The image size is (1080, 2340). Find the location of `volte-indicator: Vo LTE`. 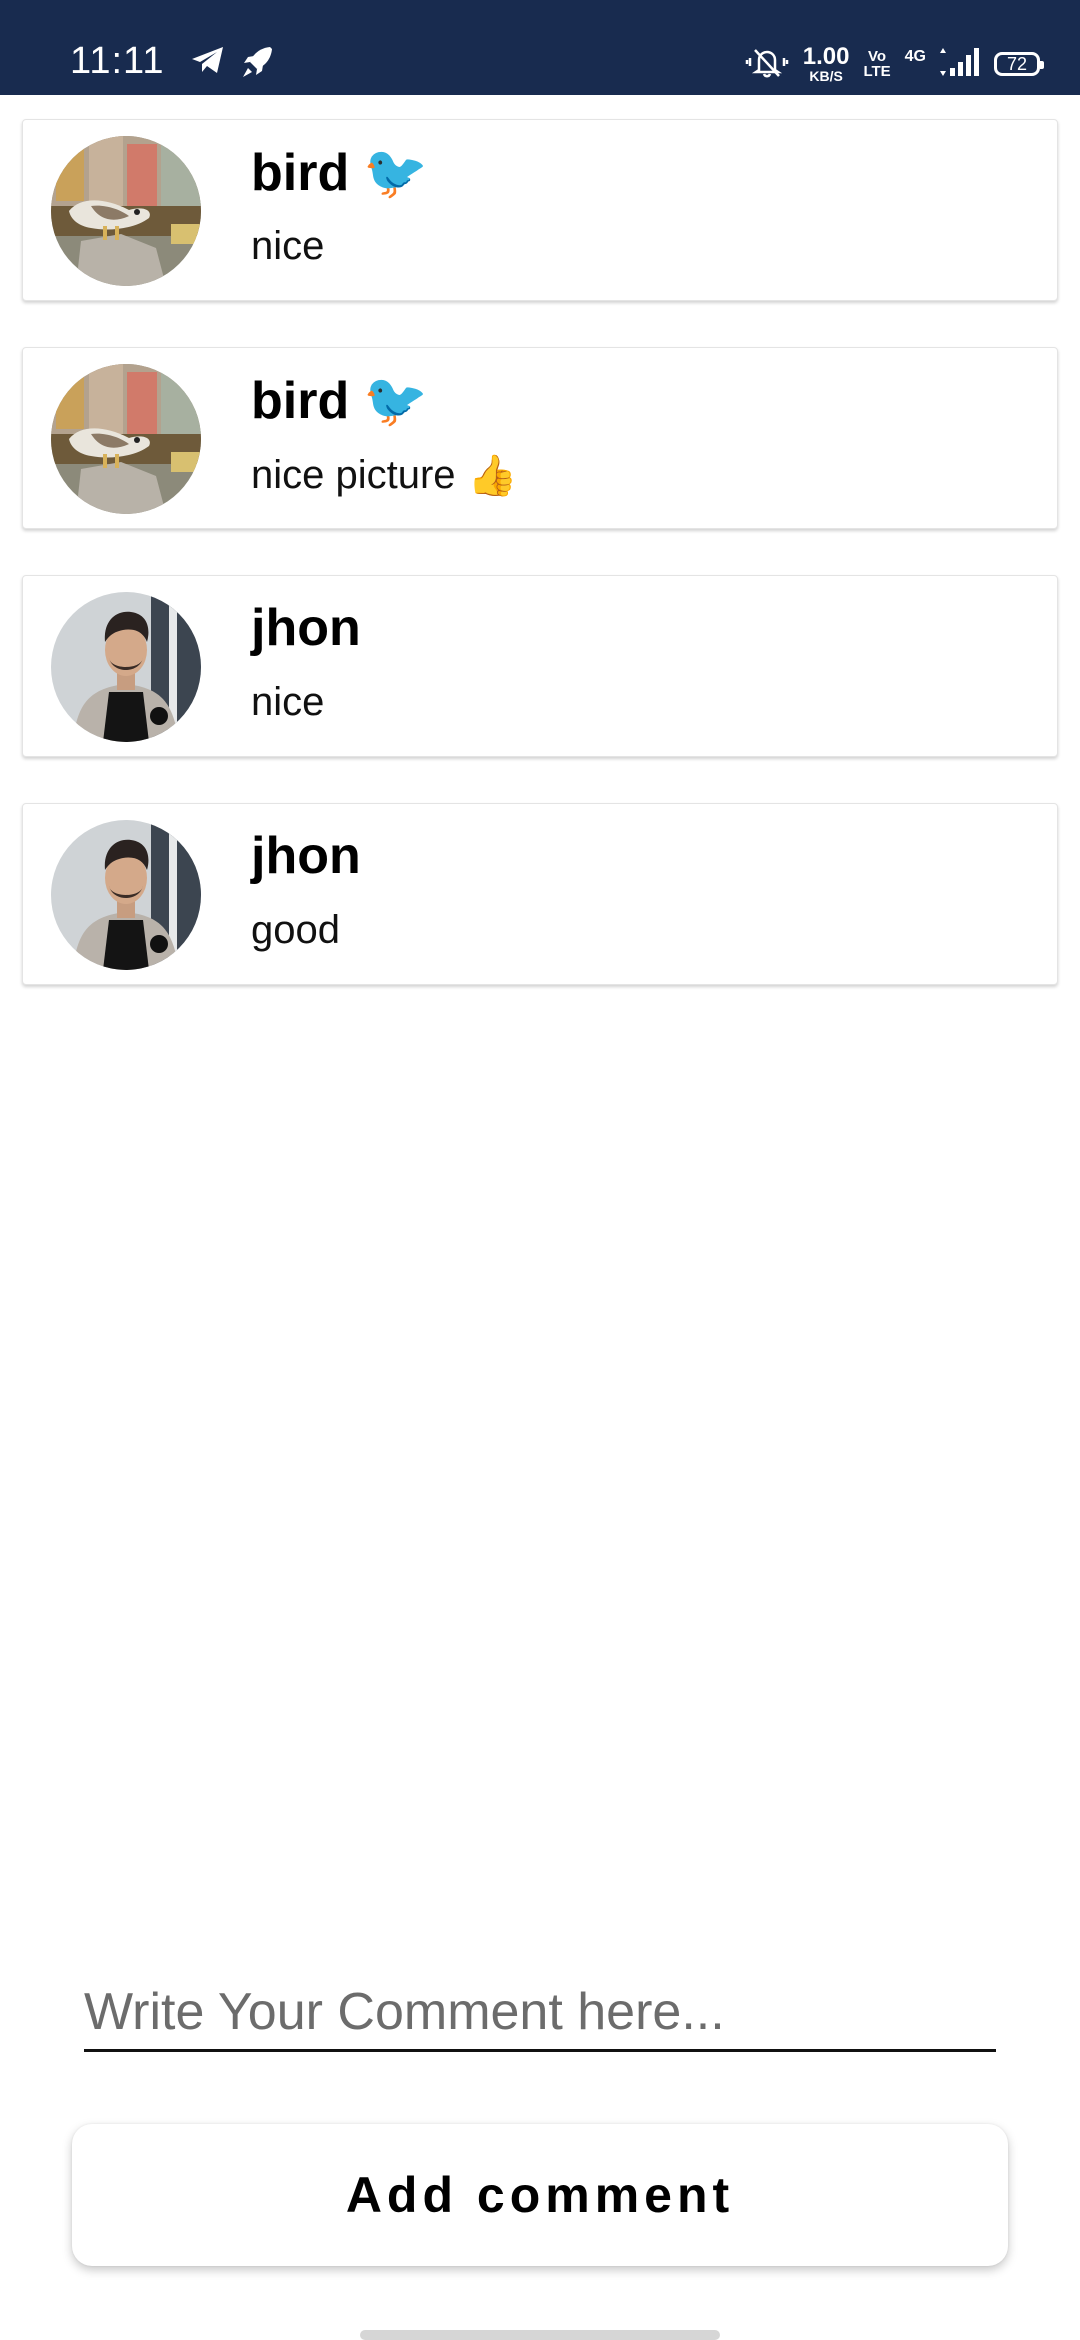

volte-indicator: Vo LTE is located at coordinates (876, 64).